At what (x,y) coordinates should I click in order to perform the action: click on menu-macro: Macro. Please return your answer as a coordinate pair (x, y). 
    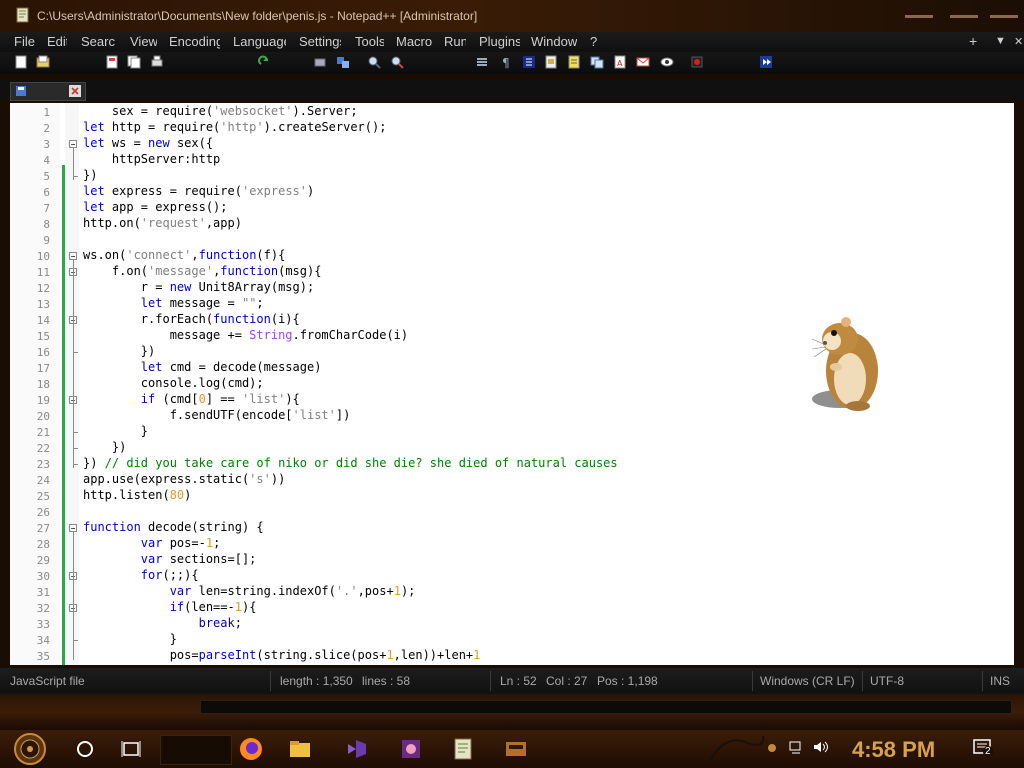
    Looking at the image, I should click on (414, 41).